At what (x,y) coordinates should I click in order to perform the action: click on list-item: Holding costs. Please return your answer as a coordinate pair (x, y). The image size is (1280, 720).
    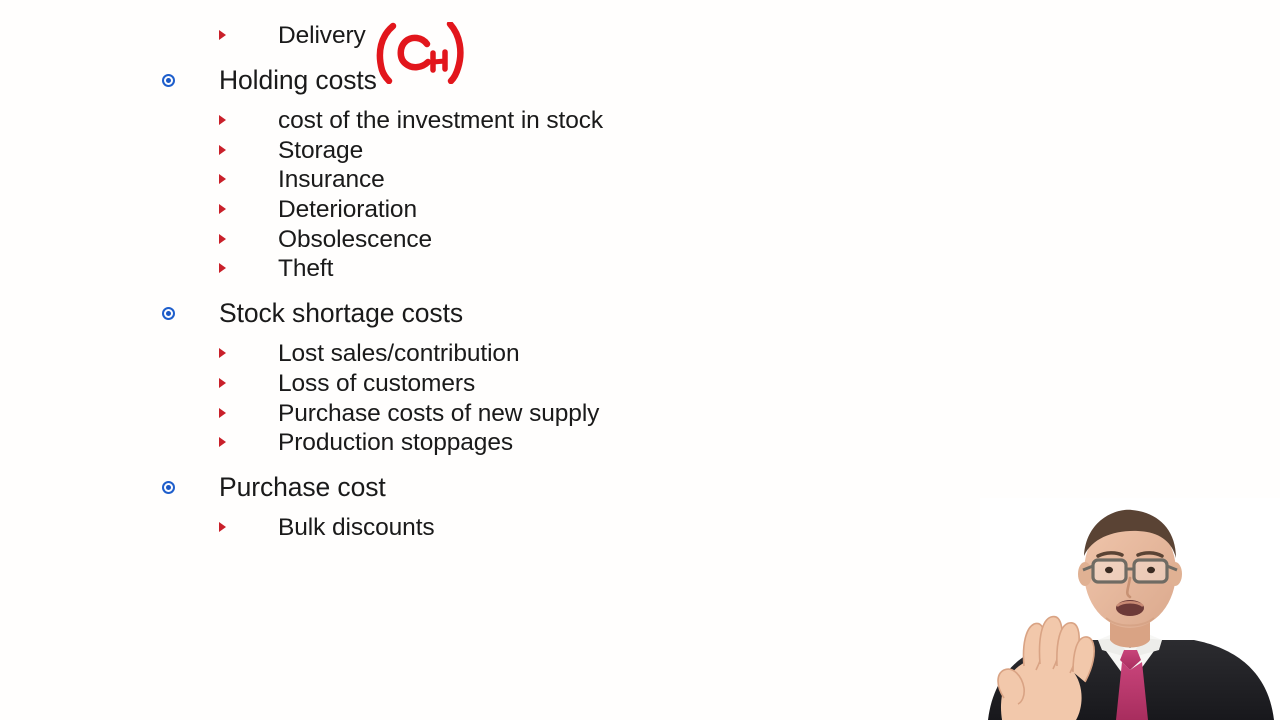
    Looking at the image, I should click on (268, 80).